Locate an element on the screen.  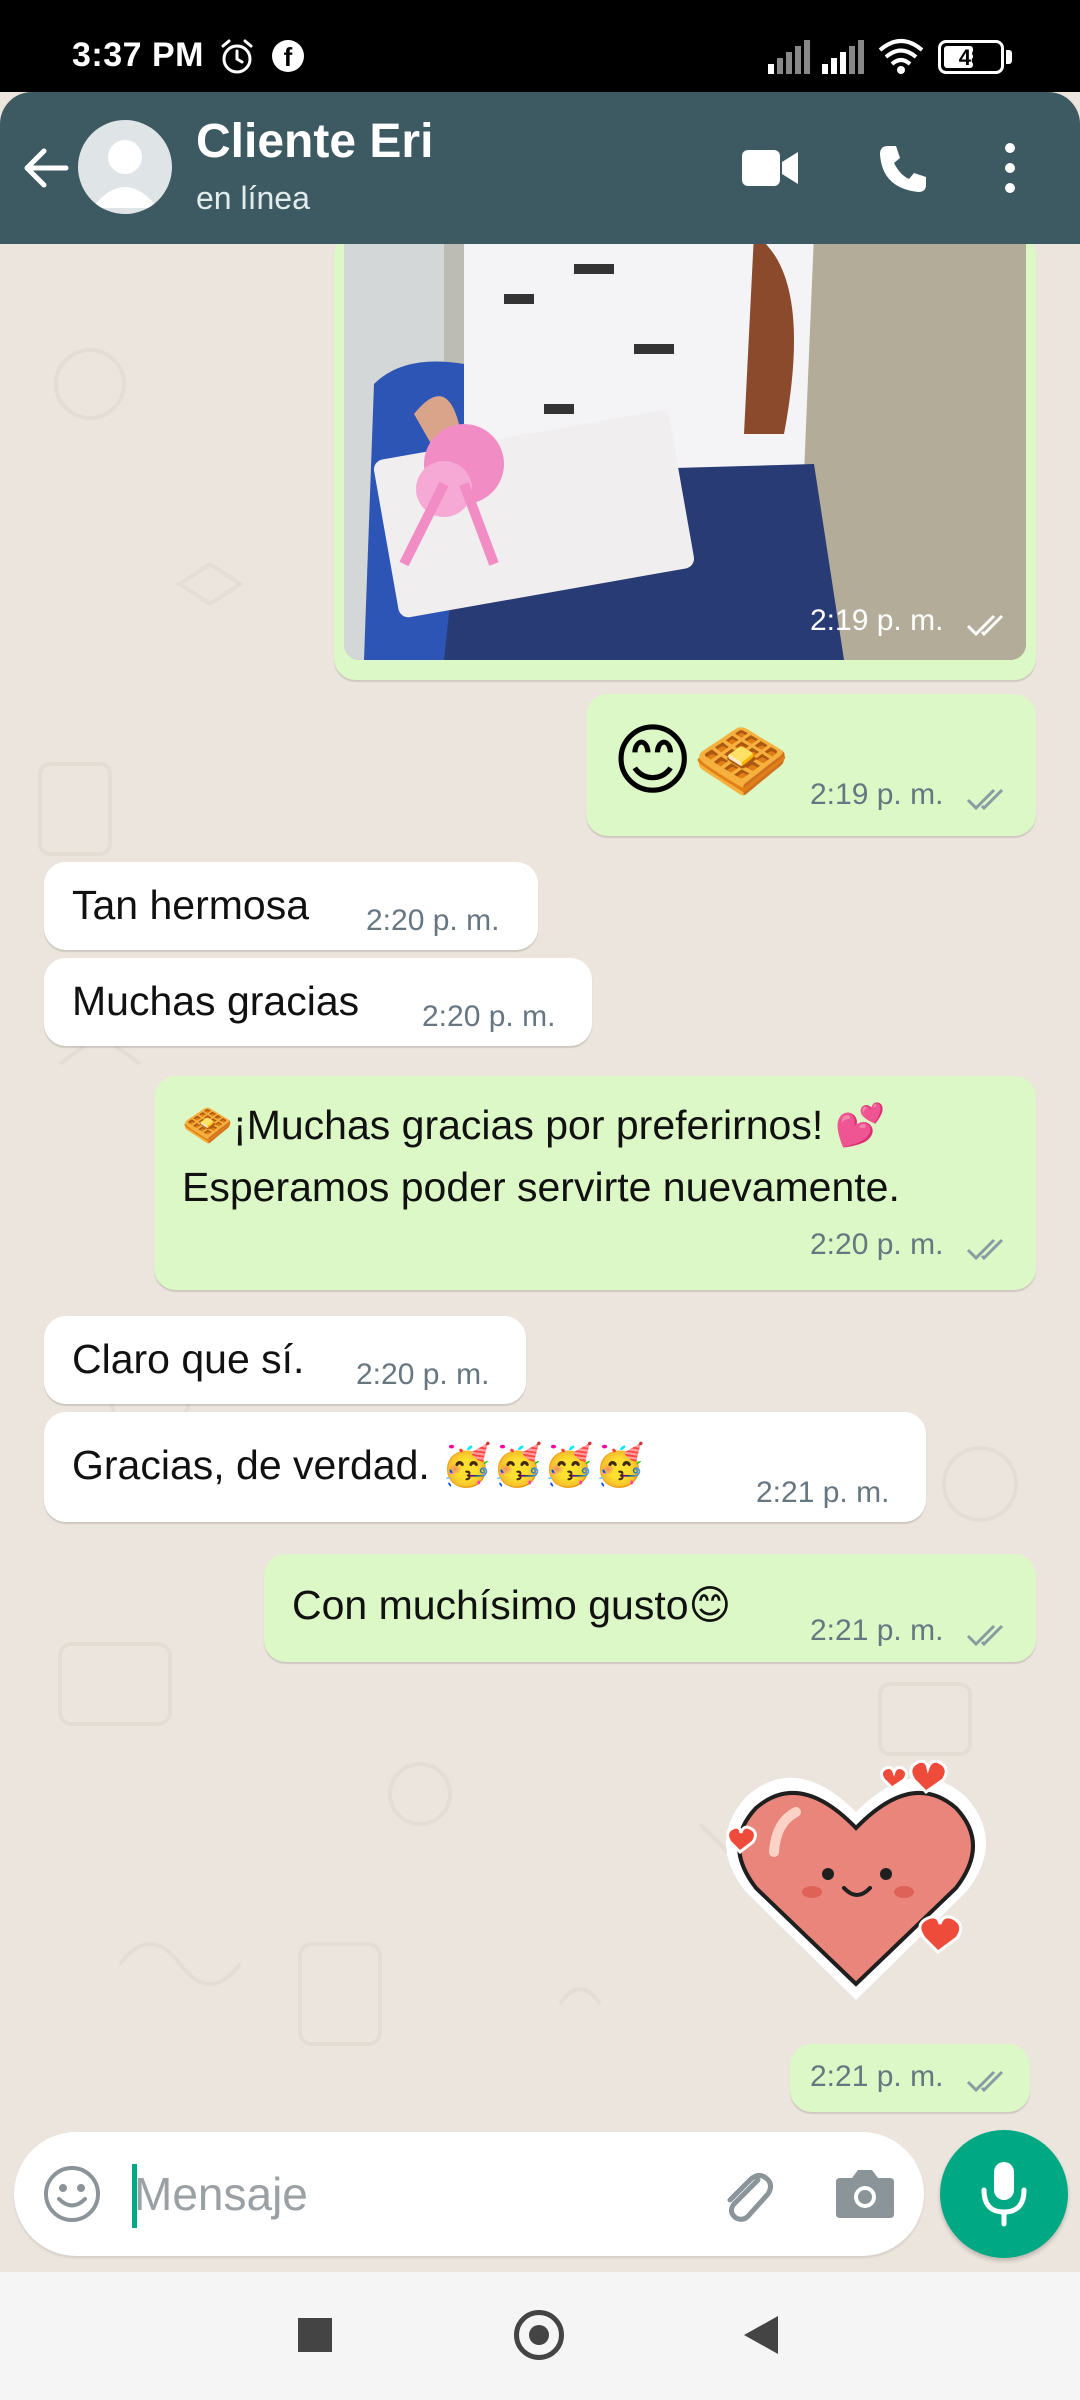
back-arrow-icon is located at coordinates (46, 168).